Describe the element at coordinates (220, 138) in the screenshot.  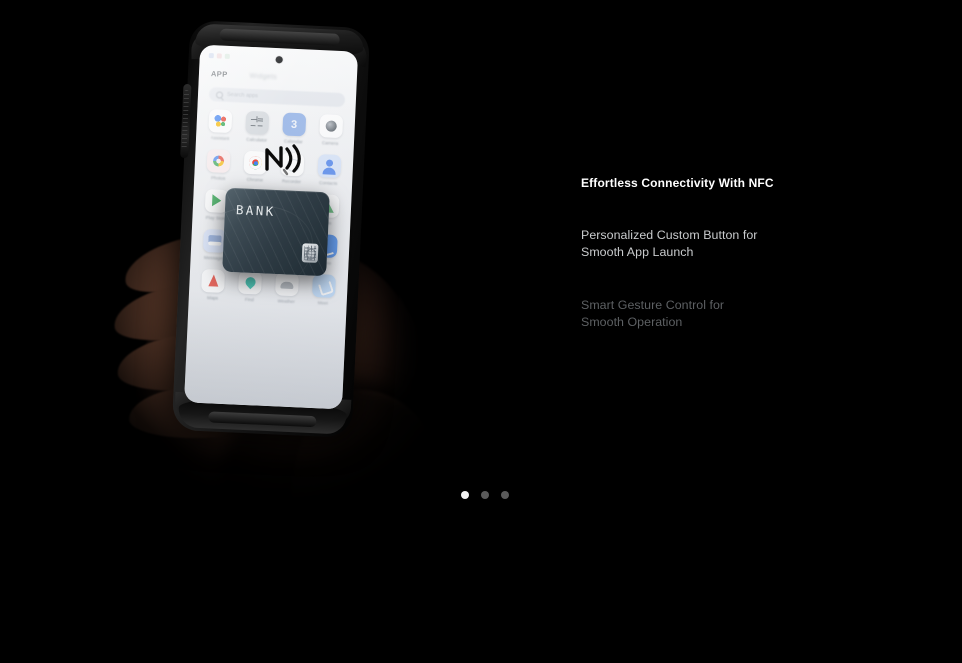
I see `app-label: Assistant` at that location.